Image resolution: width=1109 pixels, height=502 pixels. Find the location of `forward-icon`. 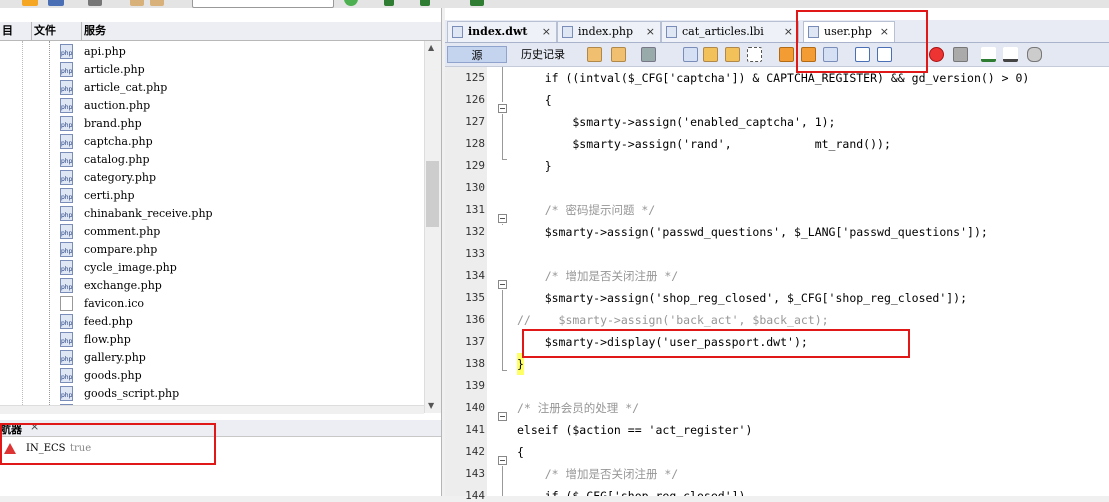

forward-icon is located at coordinates (648, 54).